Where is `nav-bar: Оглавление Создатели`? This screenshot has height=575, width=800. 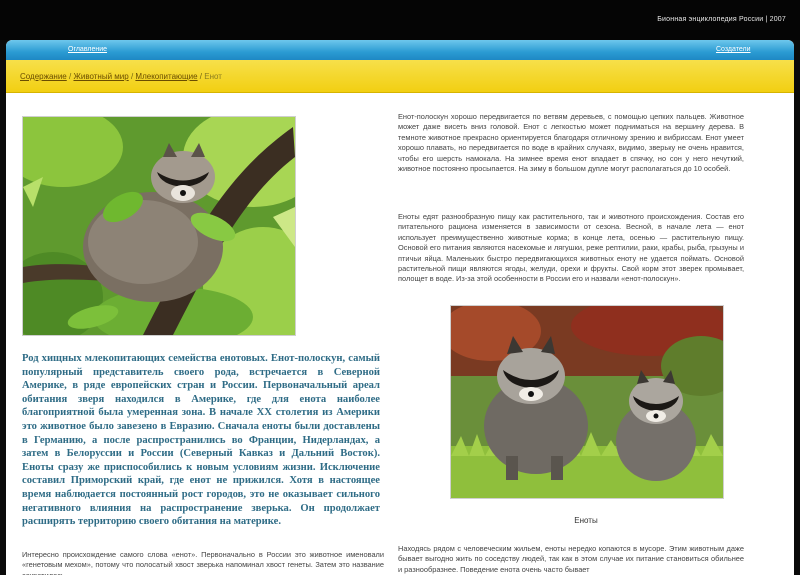 nav-bar: Оглавление Создатели is located at coordinates (400, 50).